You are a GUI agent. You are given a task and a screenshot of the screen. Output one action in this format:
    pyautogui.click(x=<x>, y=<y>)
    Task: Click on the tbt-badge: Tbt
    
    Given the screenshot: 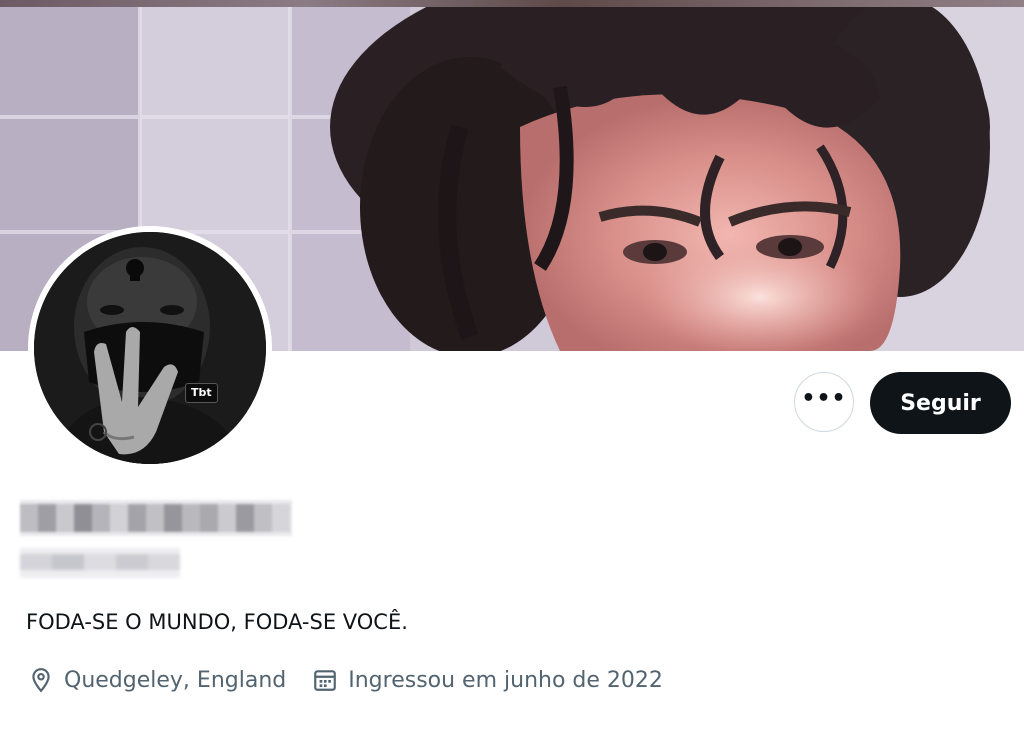 What is the action you would take?
    pyautogui.click(x=201, y=393)
    